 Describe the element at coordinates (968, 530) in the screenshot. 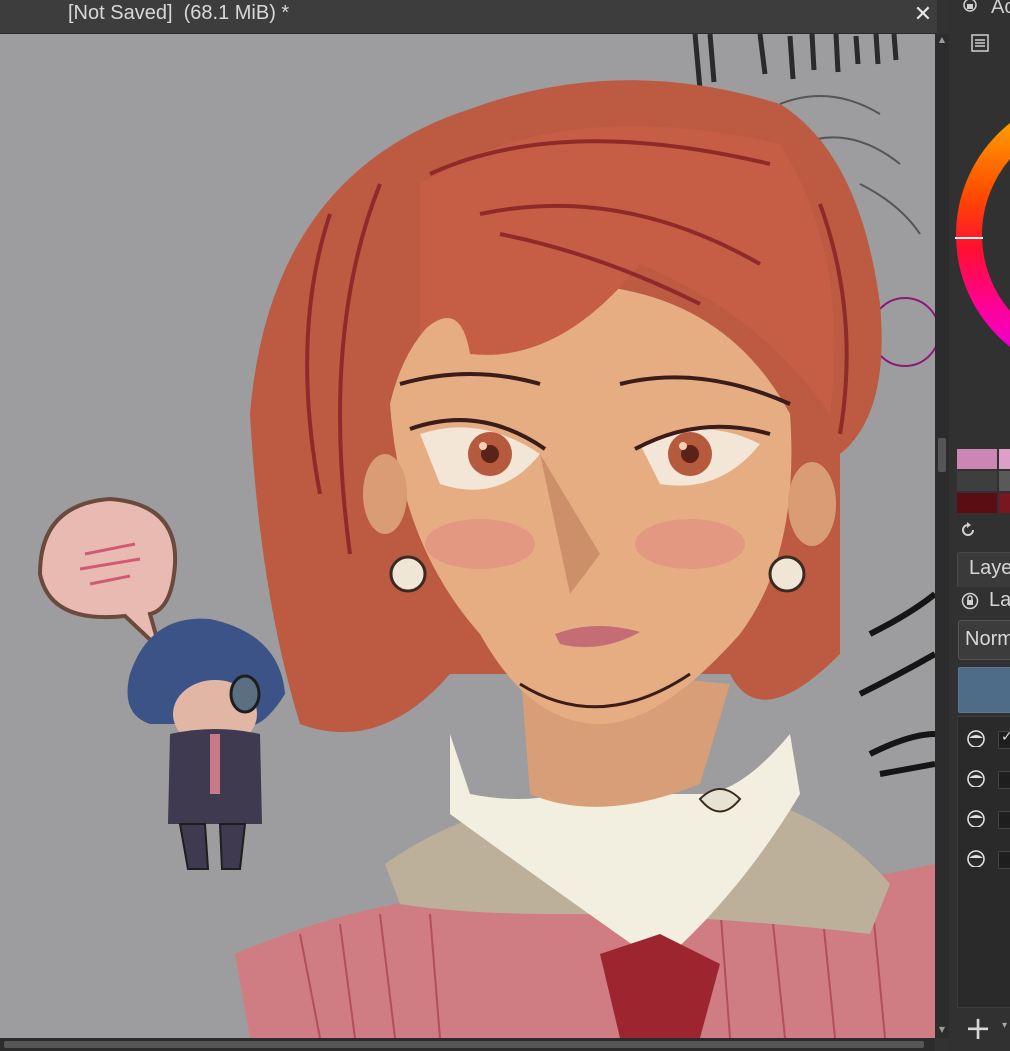

I see `refresh-icon` at that location.